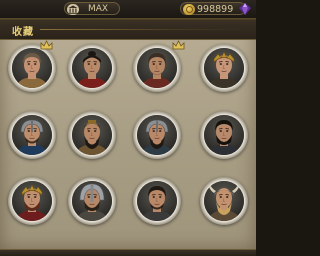  Describe the element at coordinates (73, 9) in the screenshot. I see `temple-icon` at that location.